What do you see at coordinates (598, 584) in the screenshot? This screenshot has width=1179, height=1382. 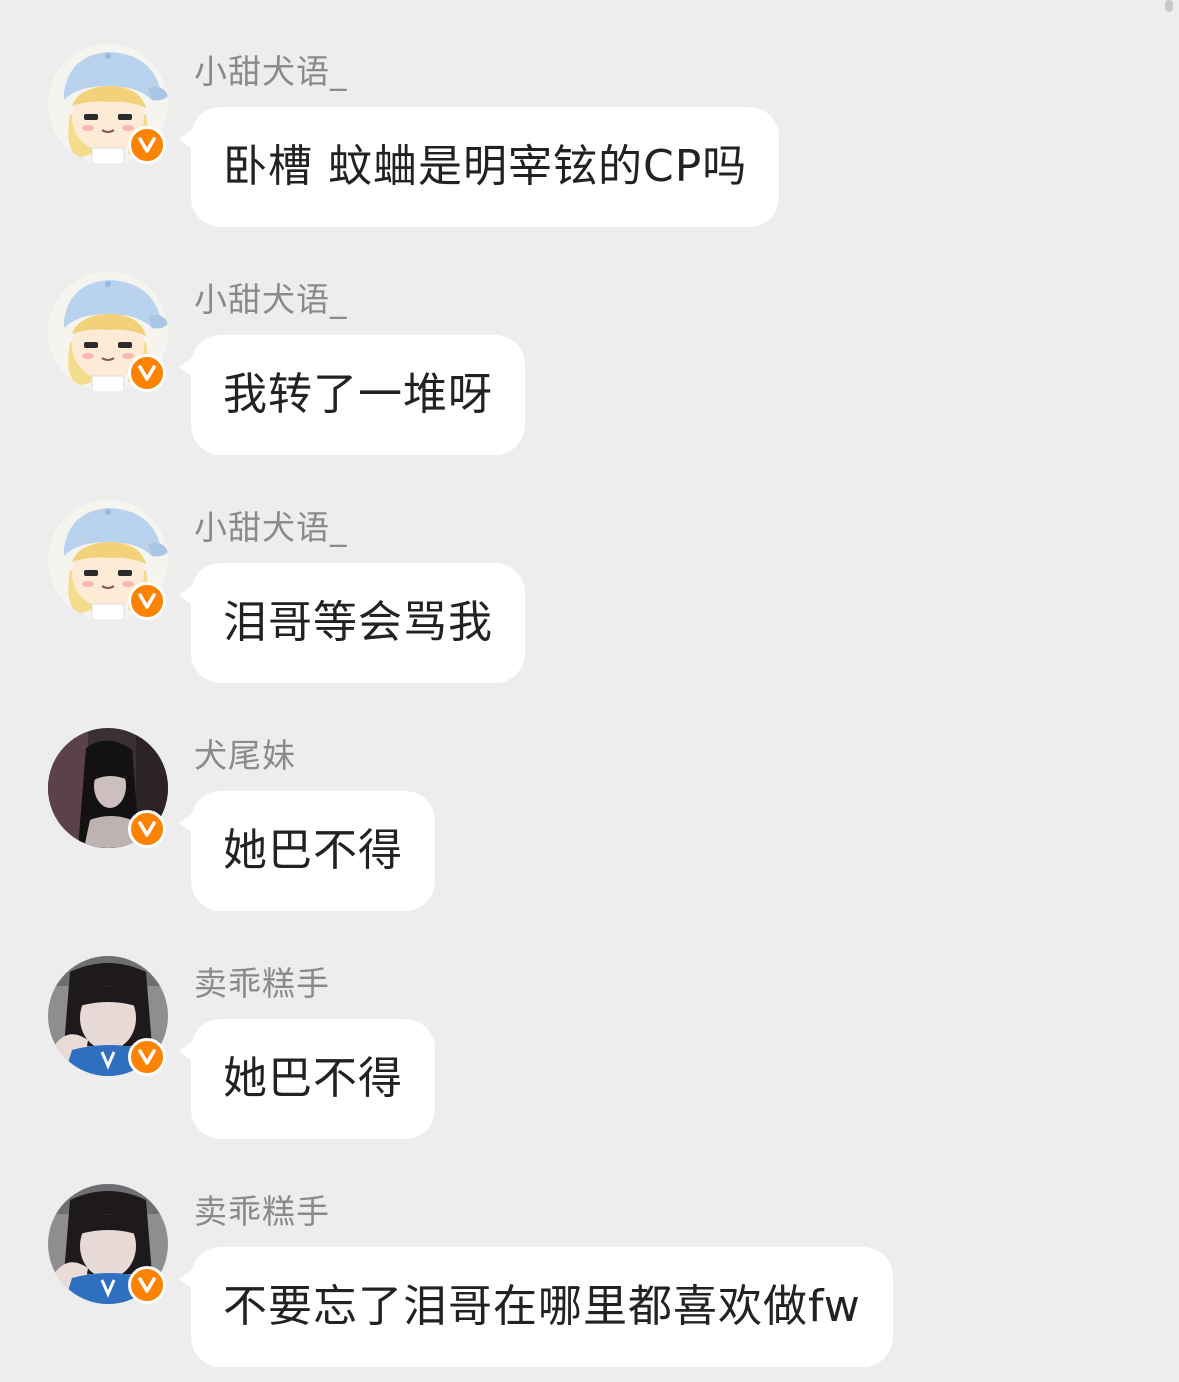 I see `chat-message: 小甜犬语_ 泪哥等会骂我` at bounding box center [598, 584].